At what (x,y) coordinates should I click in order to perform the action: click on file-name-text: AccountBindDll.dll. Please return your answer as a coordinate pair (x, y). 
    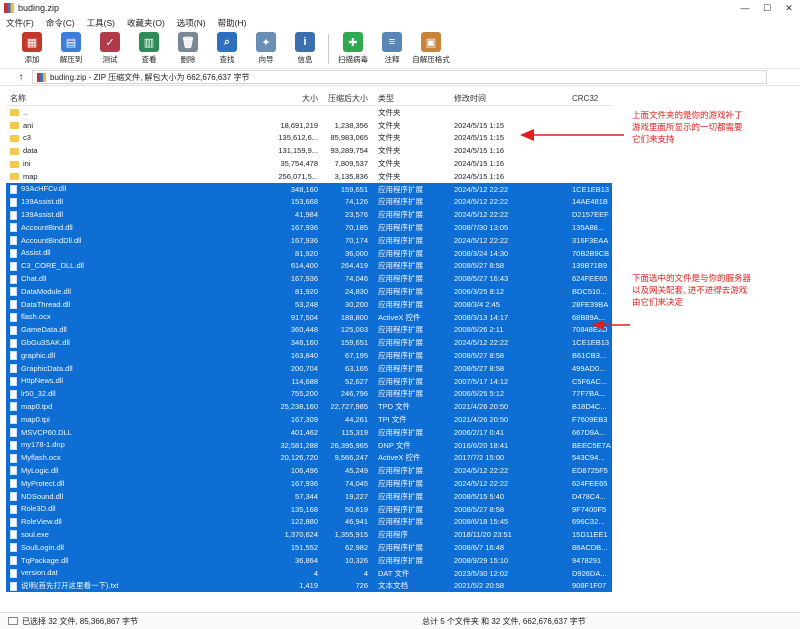
    Looking at the image, I should click on (51, 240).